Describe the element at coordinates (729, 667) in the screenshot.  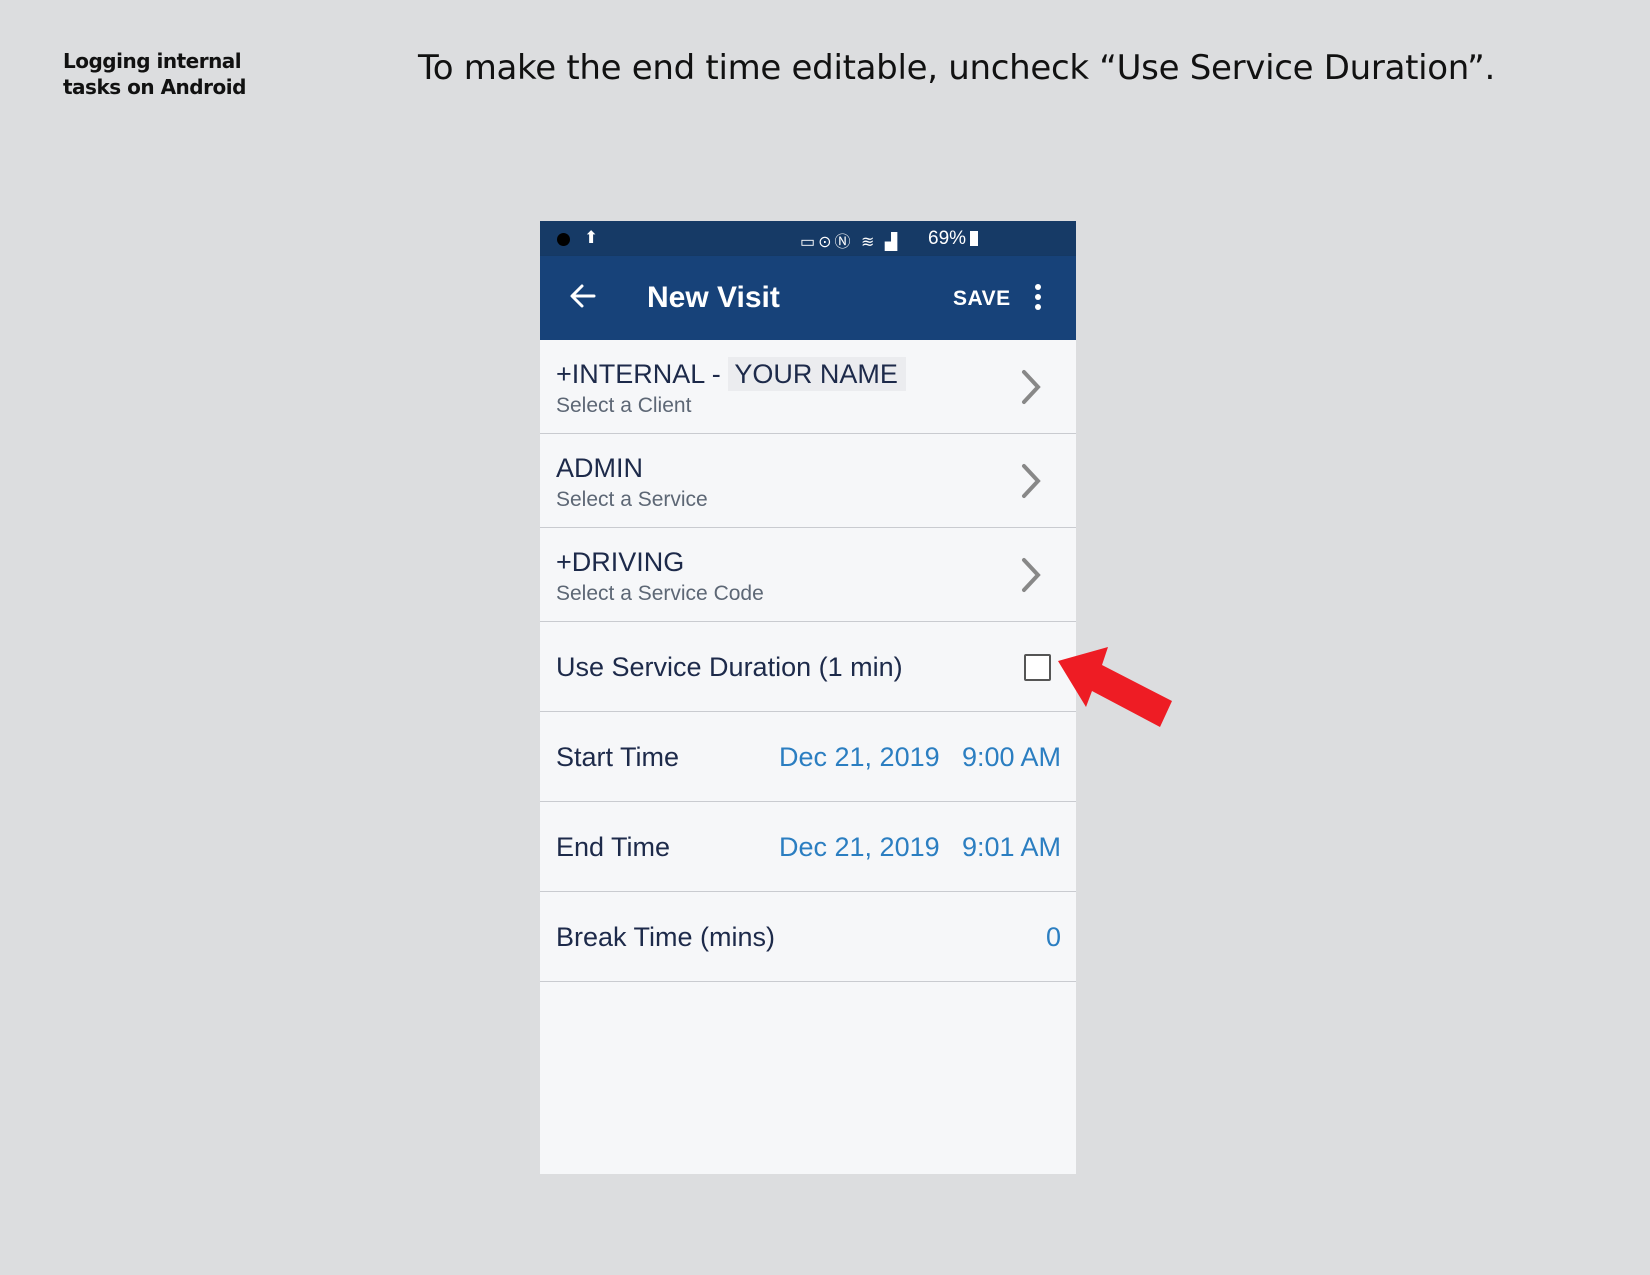
I see `use-service-duration-label: Use Service Duration (1 min)` at that location.